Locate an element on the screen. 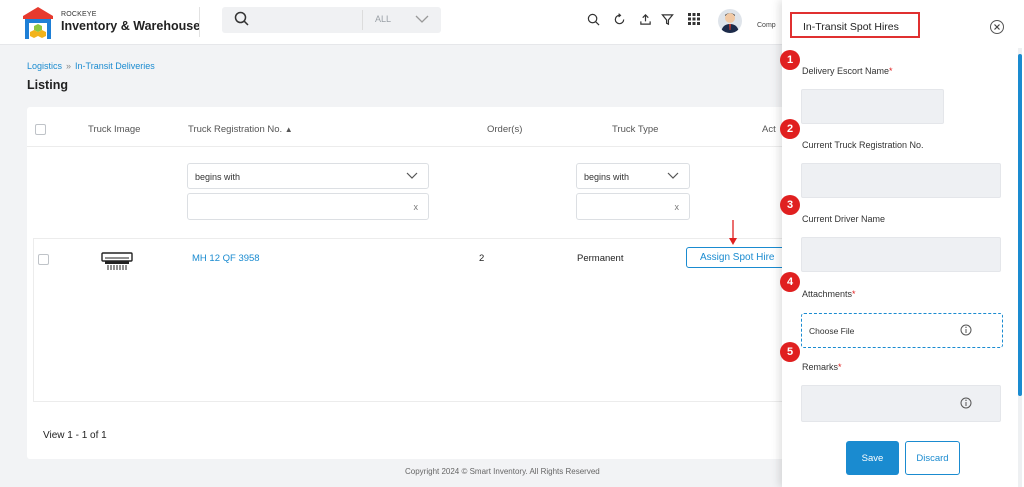 The height and width of the screenshot is (487, 1024). attachments-label: Attachments* is located at coordinates (829, 294).